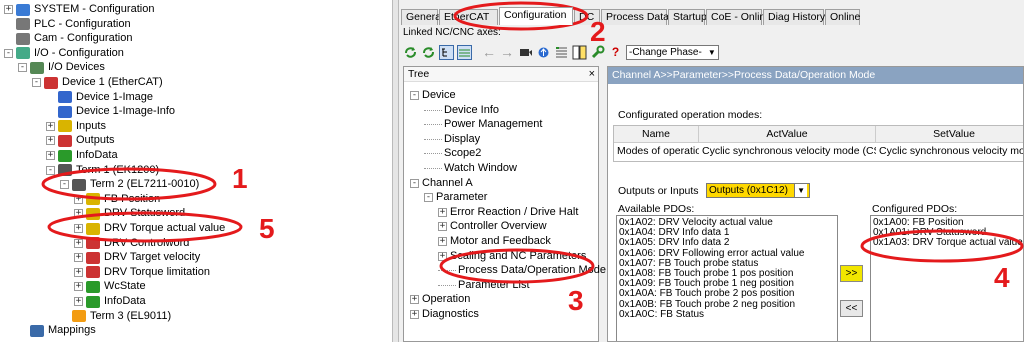 This screenshot has width=1024, height=342. What do you see at coordinates (508, 212) in the screenshot?
I see `tree-node: + Error Reaction / Drive Halt` at bounding box center [508, 212].